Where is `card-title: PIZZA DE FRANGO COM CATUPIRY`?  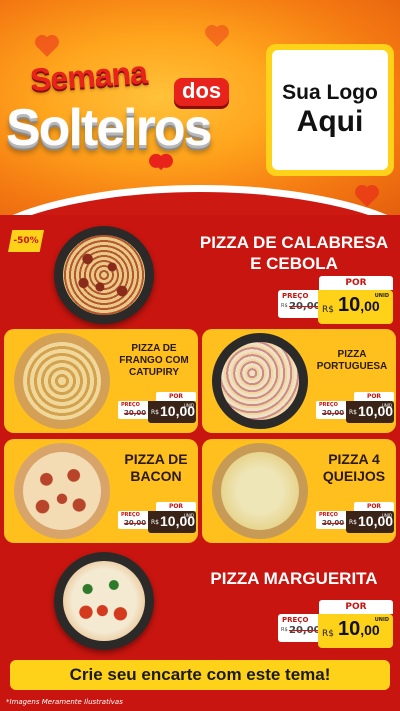 card-title: PIZZA DE FRANGO COM CATUPIRY is located at coordinates (154, 361).